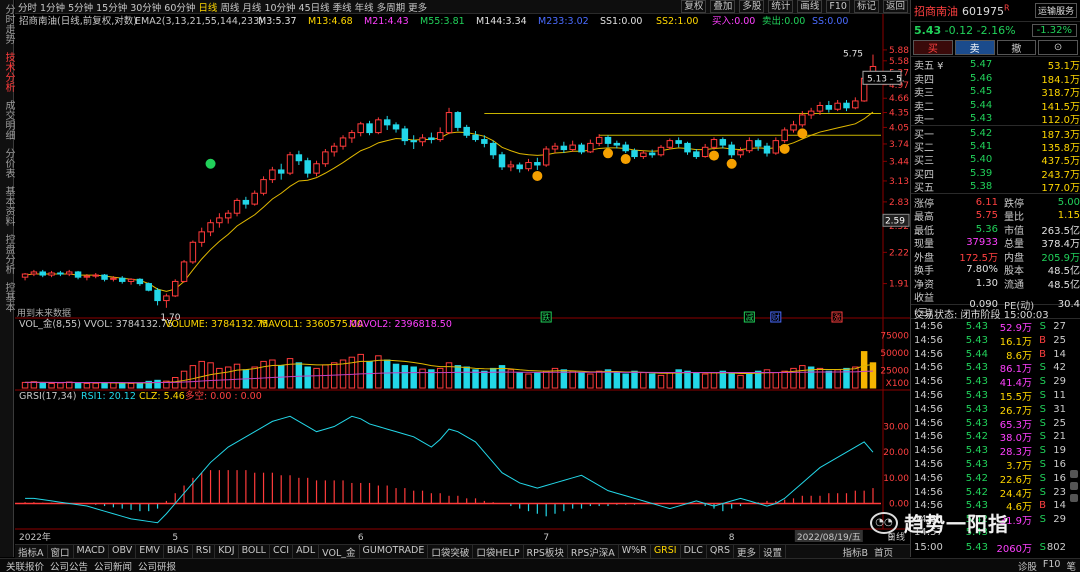 The width and height of the screenshot is (1080, 572). Describe the element at coordinates (8, 24) in the screenshot. I see `side-tab-0: 分时走势` at that location.